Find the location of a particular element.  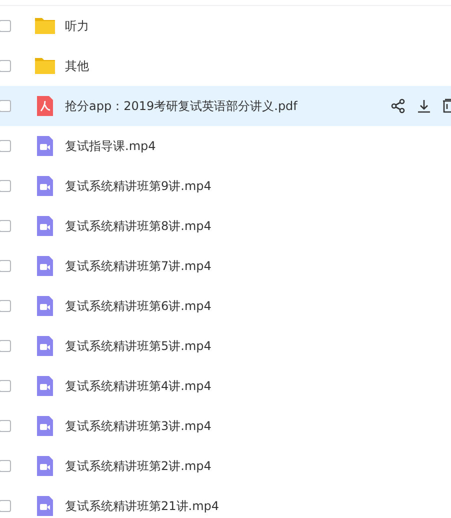

file-row: 复试系统精讲班第8讲.mp4 is located at coordinates (225, 226).